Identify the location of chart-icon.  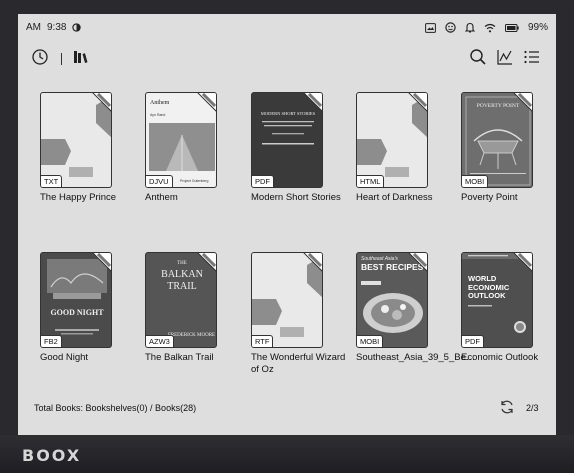
(507, 59).